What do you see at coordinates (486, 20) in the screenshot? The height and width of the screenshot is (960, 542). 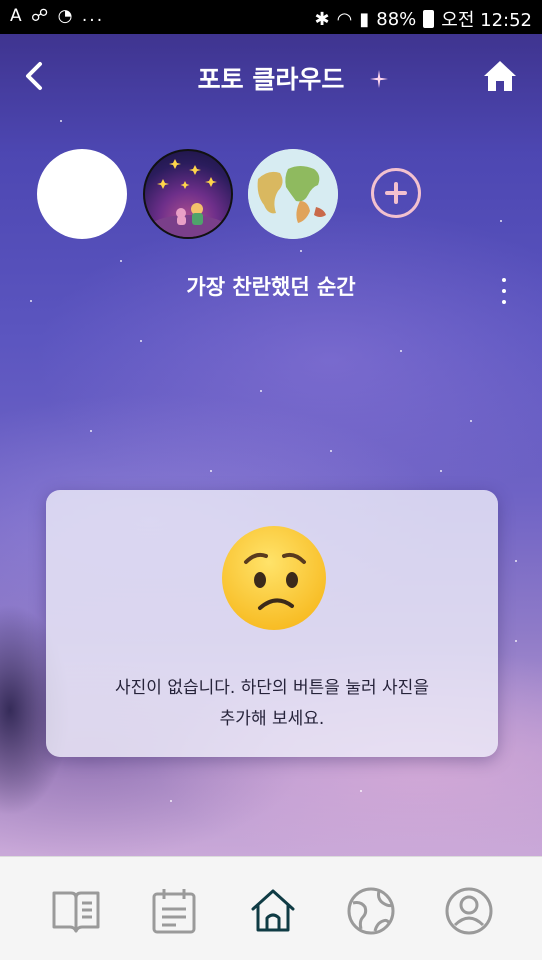 I see `clock: 오전 12:52` at bounding box center [486, 20].